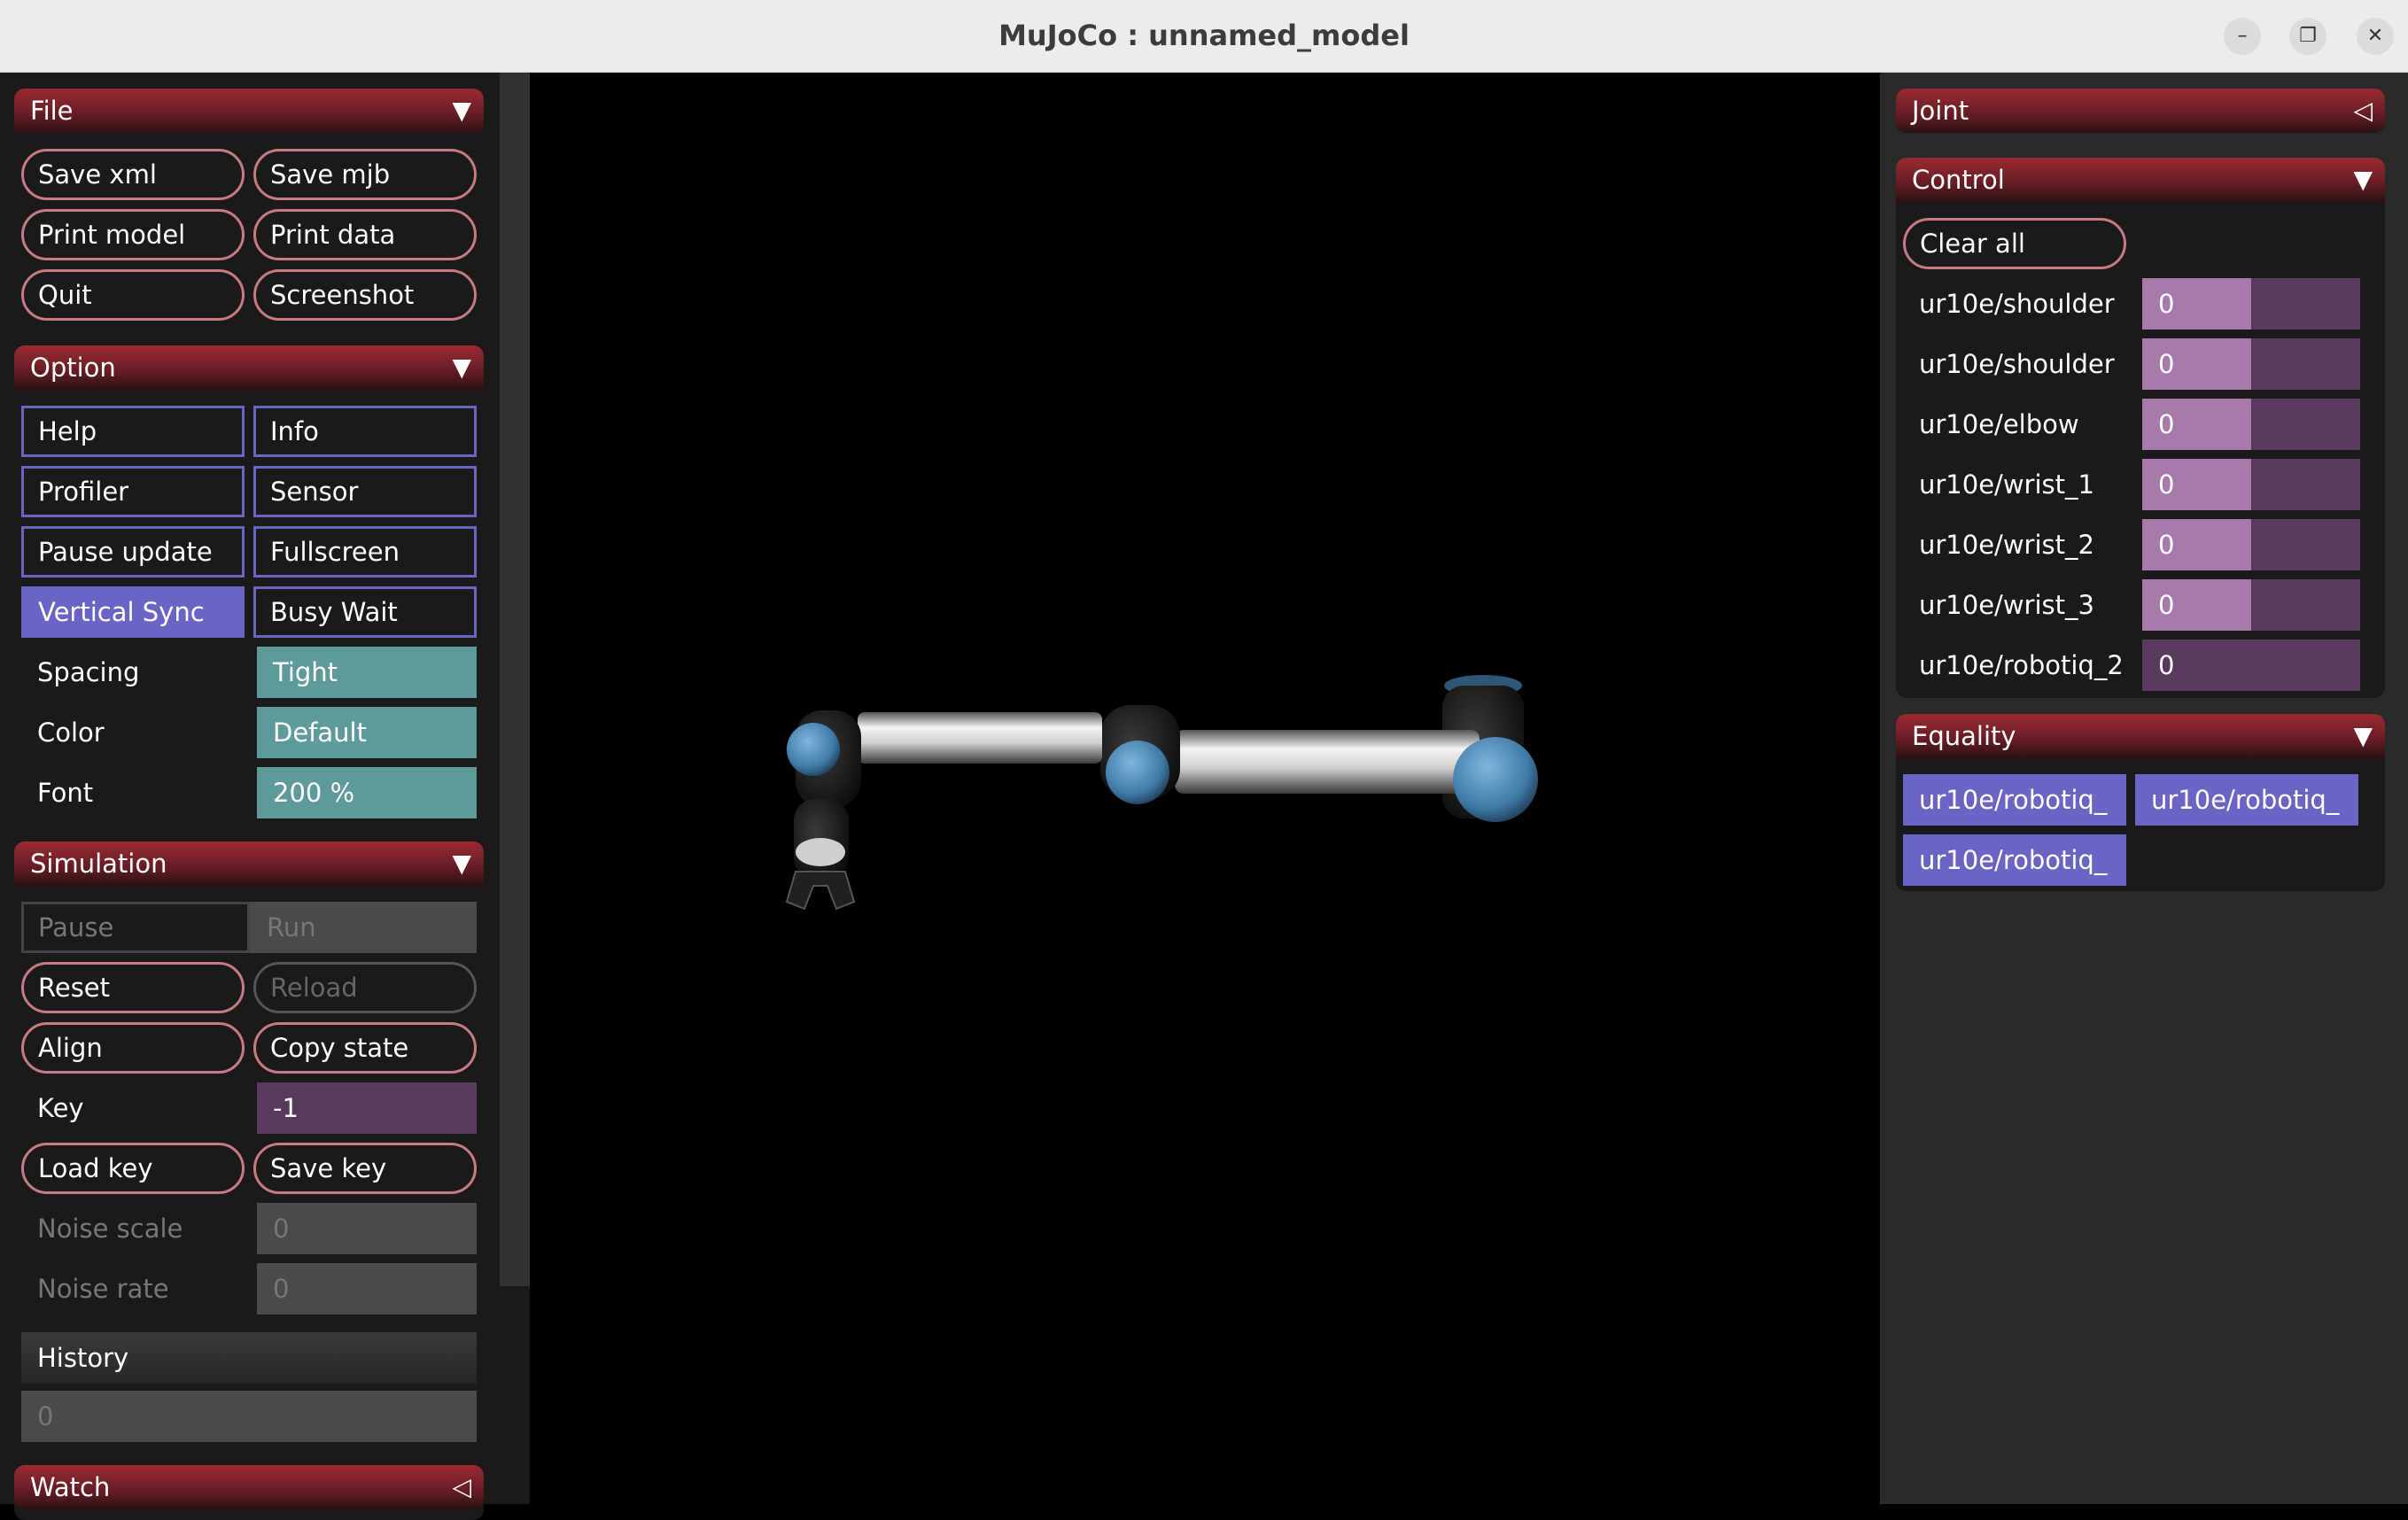 This screenshot has height=1520, width=2408. Describe the element at coordinates (2007, 484) in the screenshot. I see `control-label-wrist-1: ur10e/wrist_1` at that location.